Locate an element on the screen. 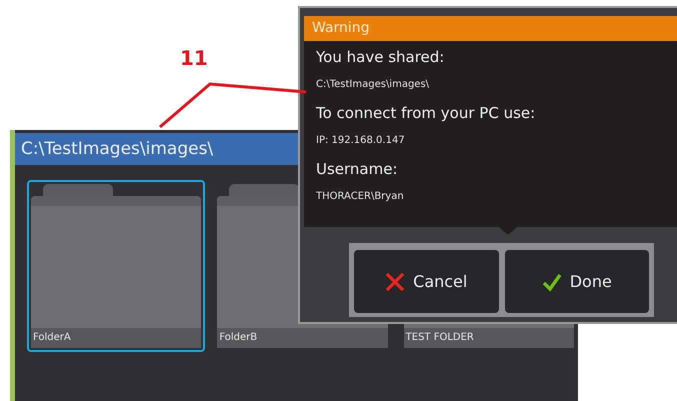  dialog-title: Warning is located at coordinates (490, 28).